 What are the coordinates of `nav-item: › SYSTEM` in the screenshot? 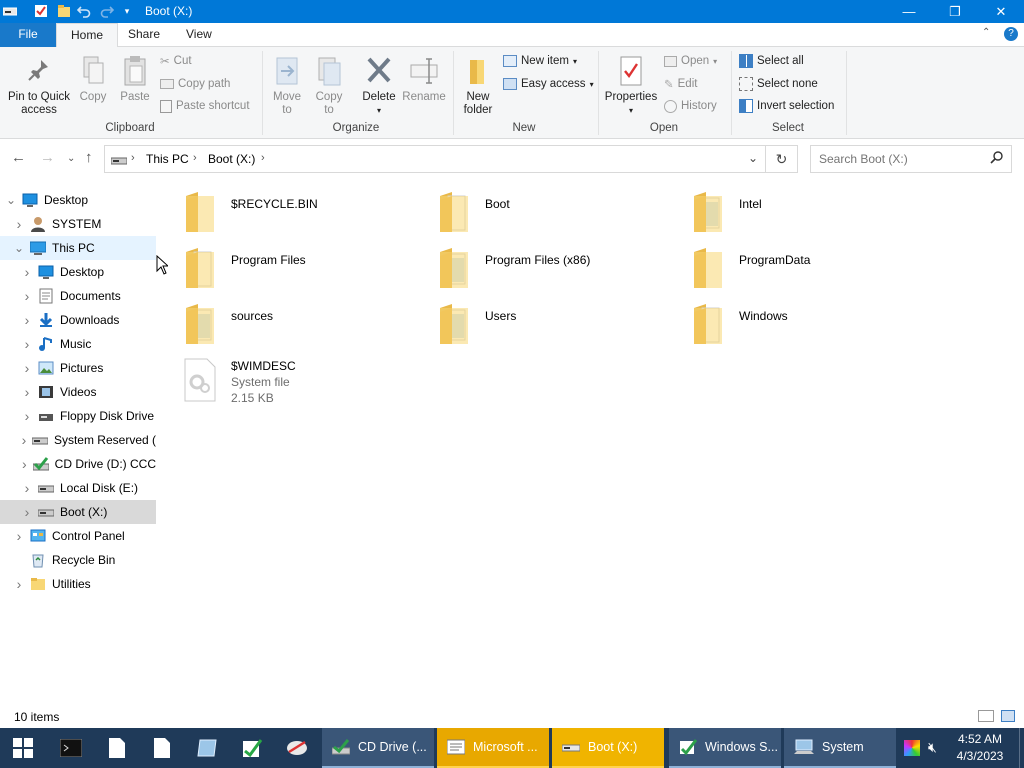 It's located at (78, 224).